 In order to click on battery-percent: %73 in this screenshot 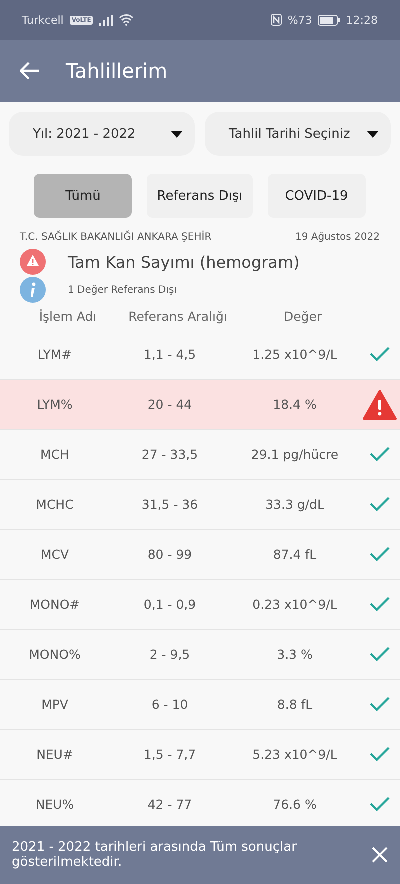, I will do `click(300, 20)`.